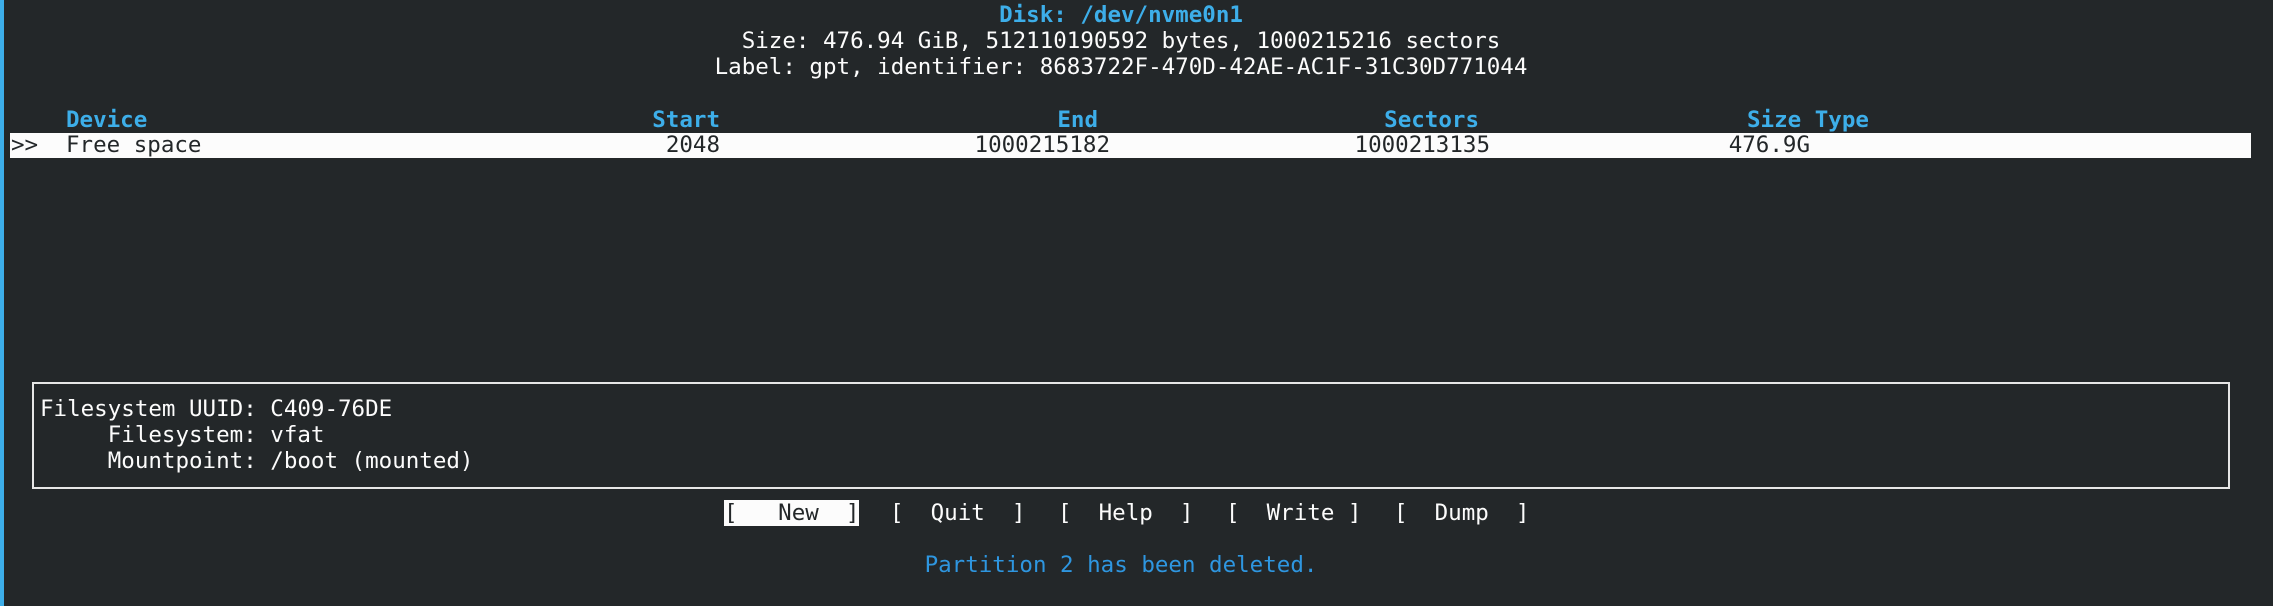  What do you see at coordinates (1769, 145) in the screenshot?
I see `cell-size: 476.9G` at bounding box center [1769, 145].